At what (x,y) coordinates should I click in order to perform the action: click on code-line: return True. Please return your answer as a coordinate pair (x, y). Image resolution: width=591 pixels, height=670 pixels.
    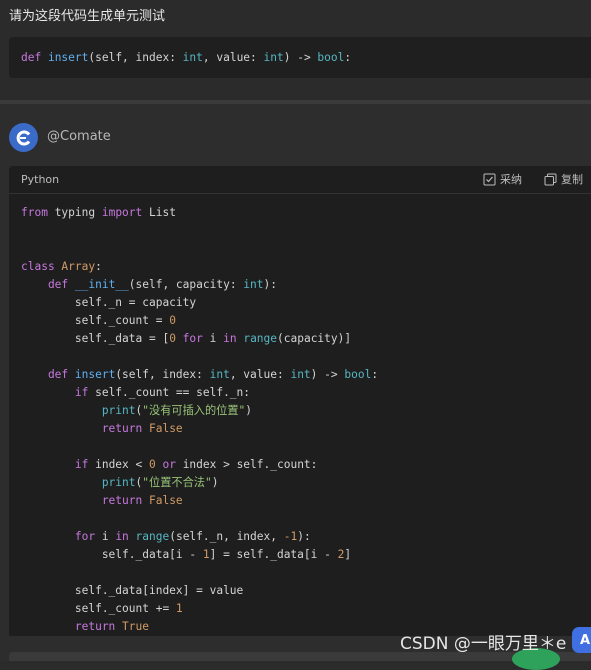
    Looking at the image, I should click on (199, 627).